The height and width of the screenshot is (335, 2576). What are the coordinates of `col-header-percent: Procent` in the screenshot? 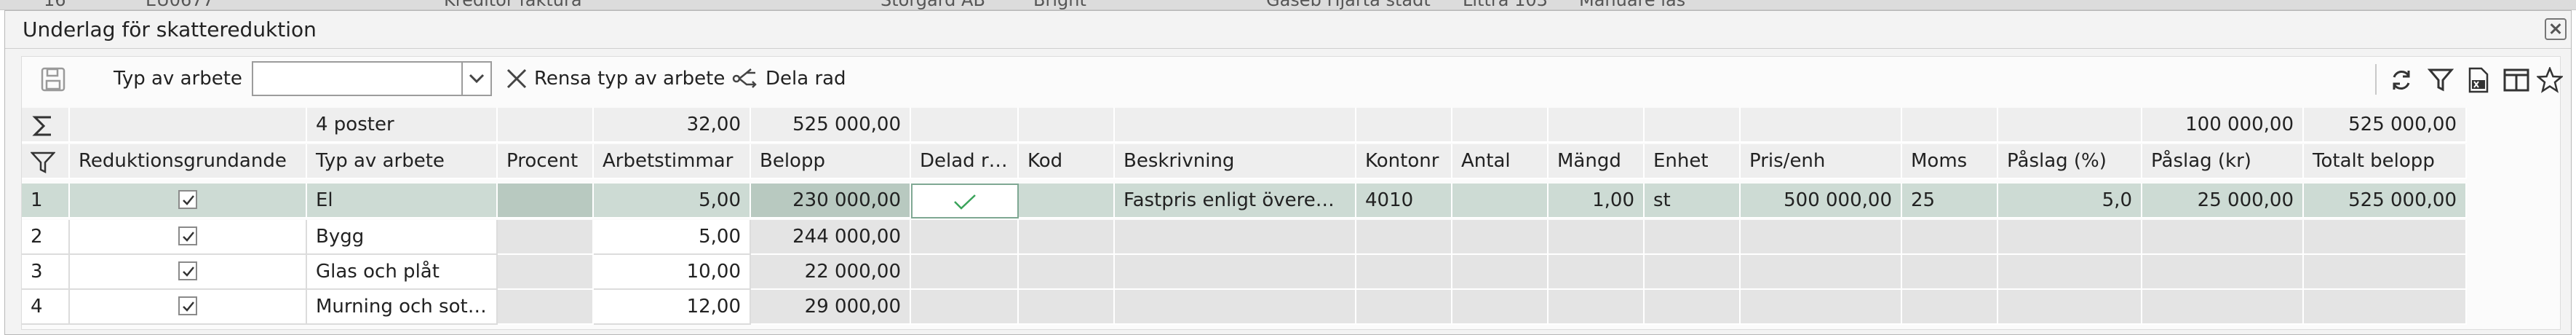 It's located at (546, 161).